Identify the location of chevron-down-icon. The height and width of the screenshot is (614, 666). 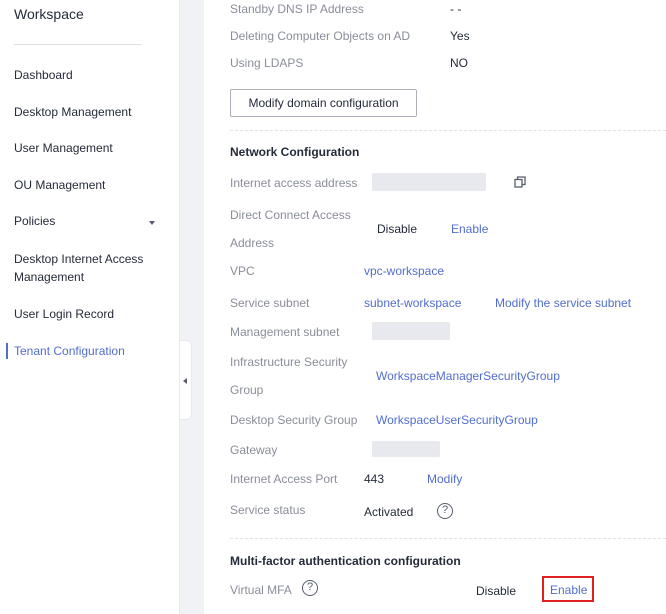
(152, 223).